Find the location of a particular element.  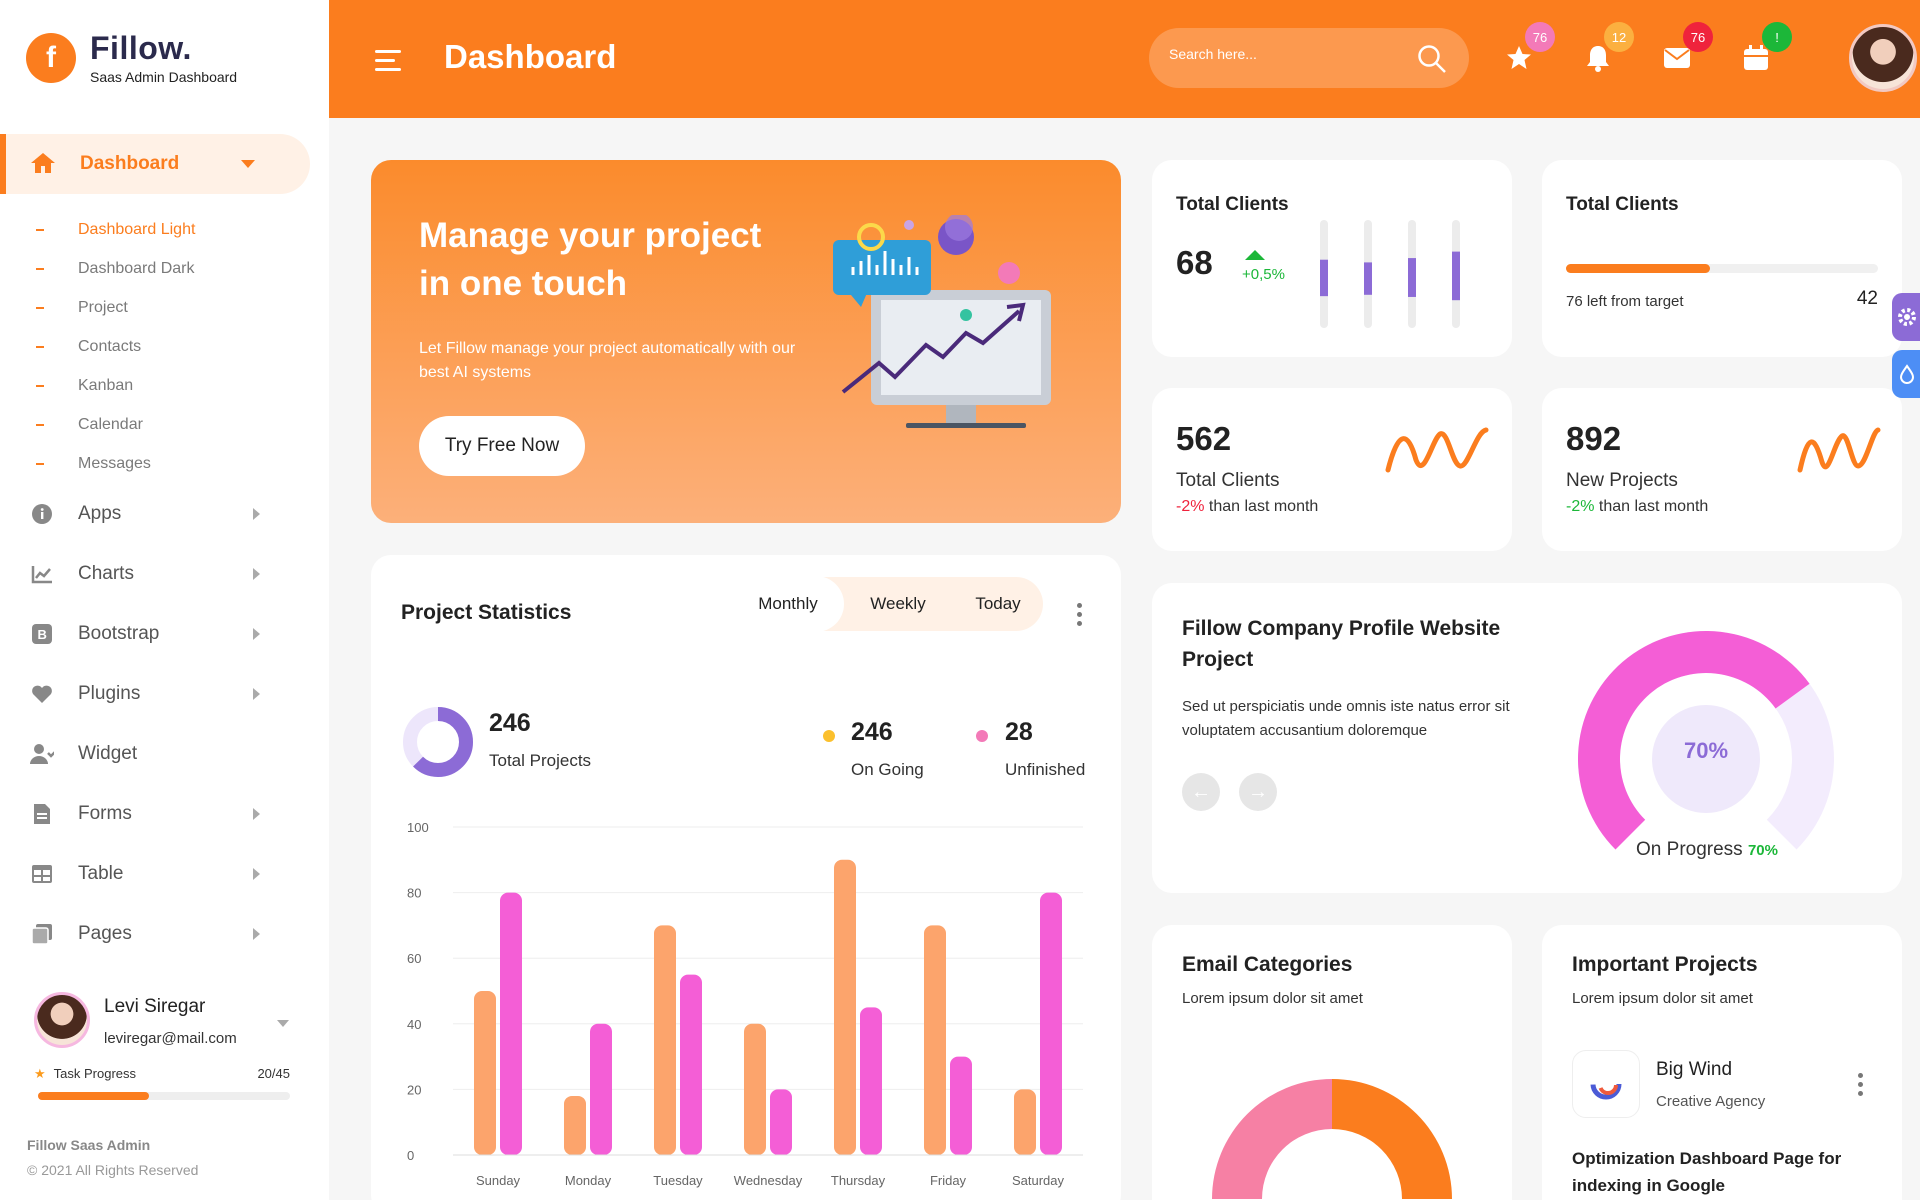

arrow-up-icon is located at coordinates (1255, 255).